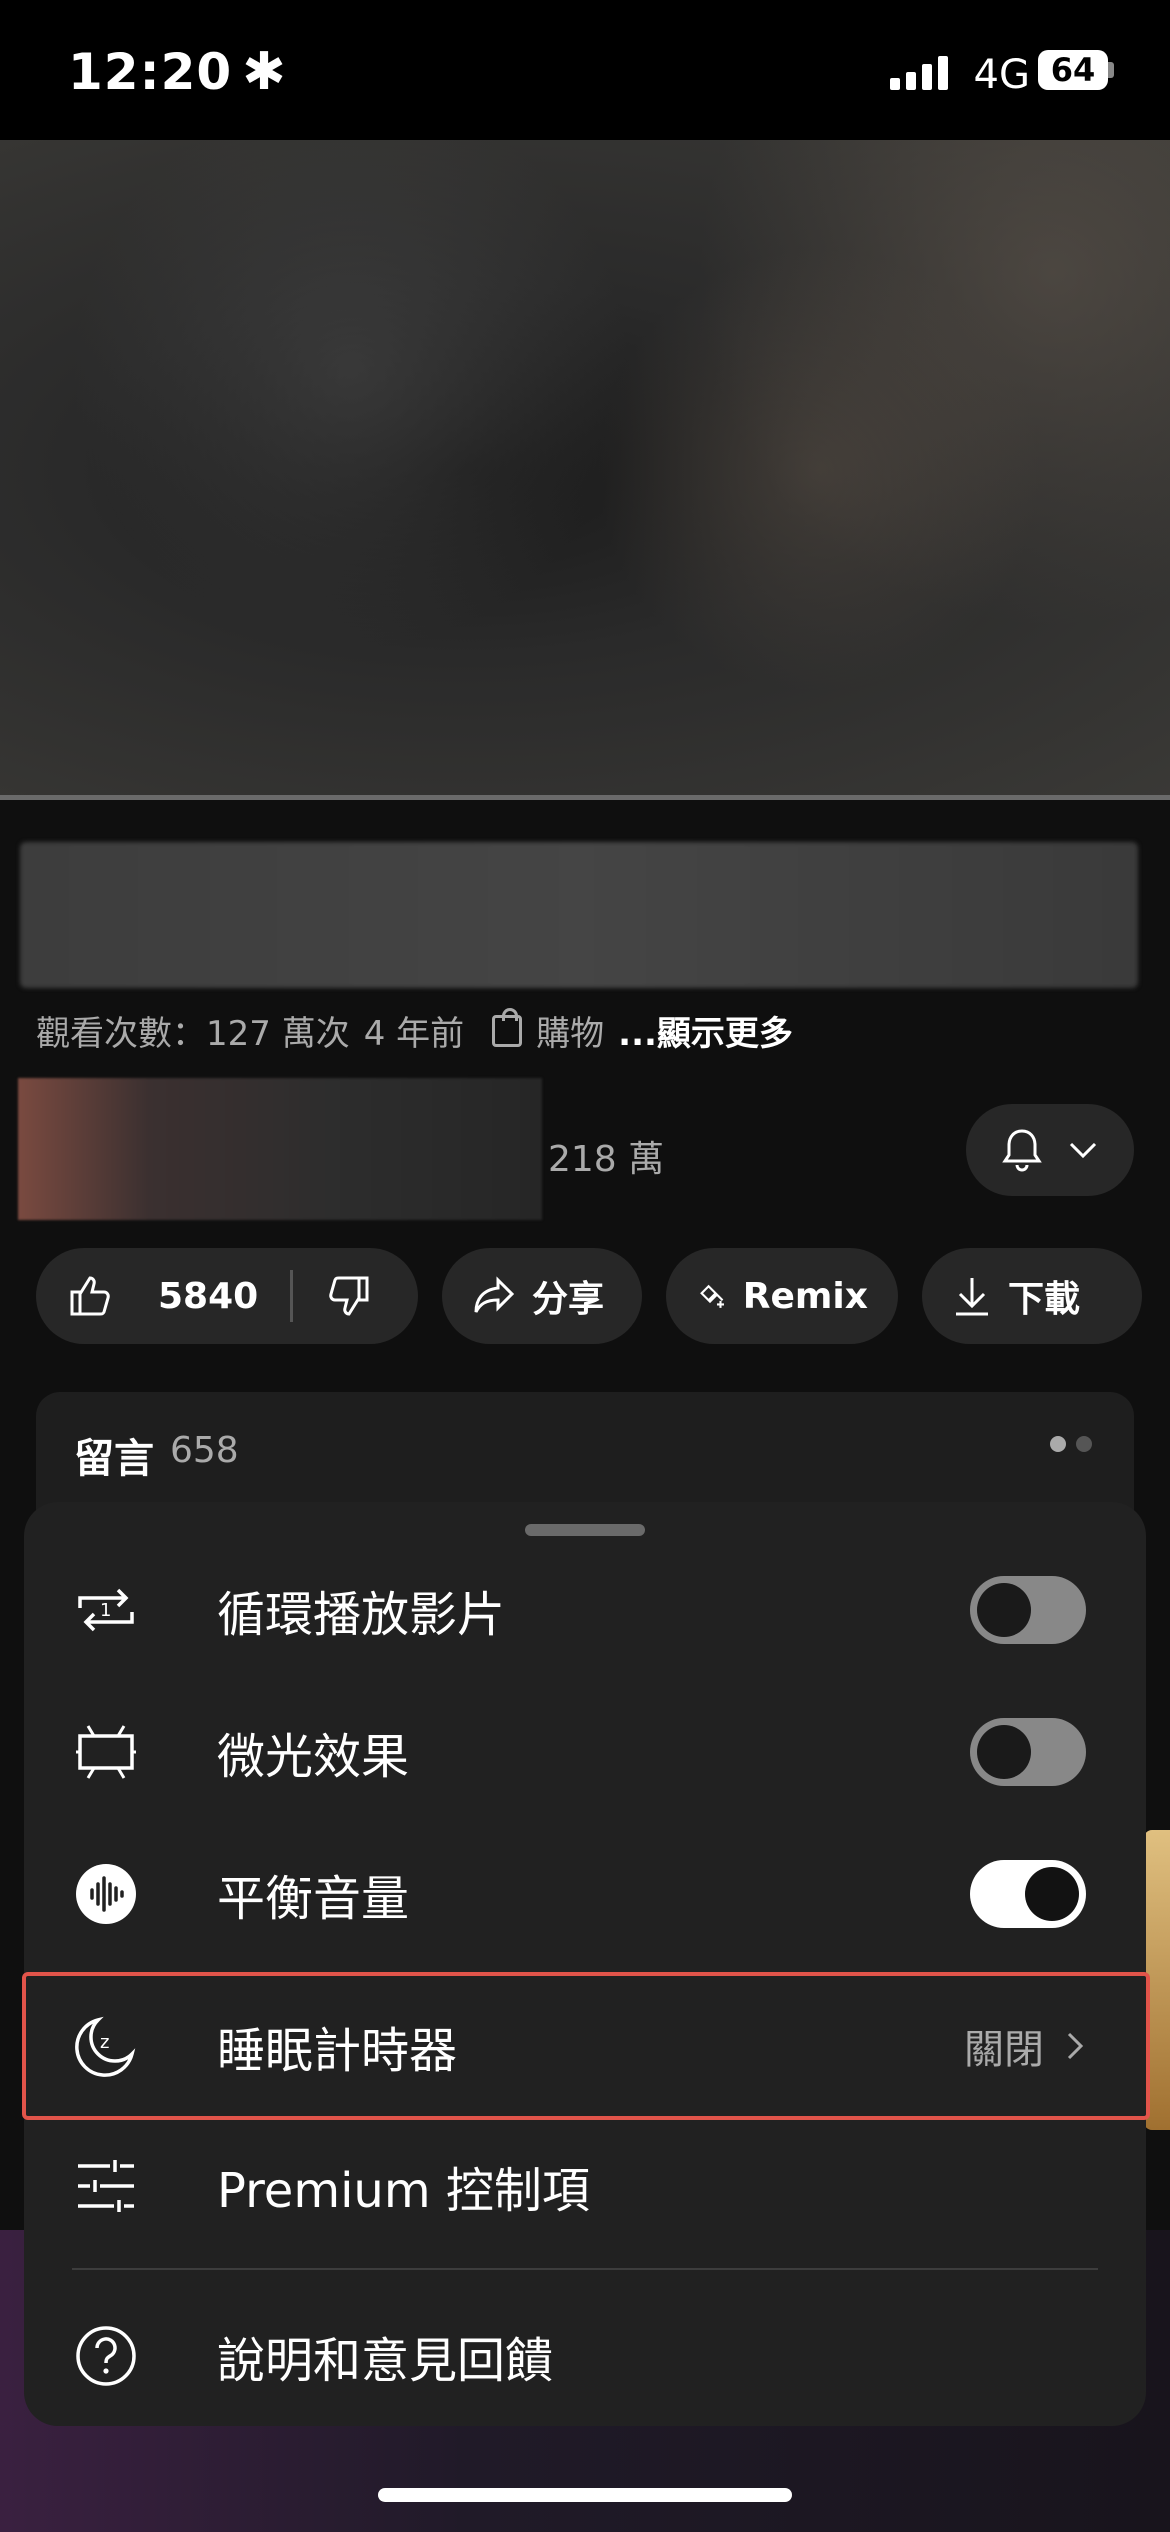 The image size is (1170, 2532). What do you see at coordinates (106, 2356) in the screenshot?
I see `help-icon` at bounding box center [106, 2356].